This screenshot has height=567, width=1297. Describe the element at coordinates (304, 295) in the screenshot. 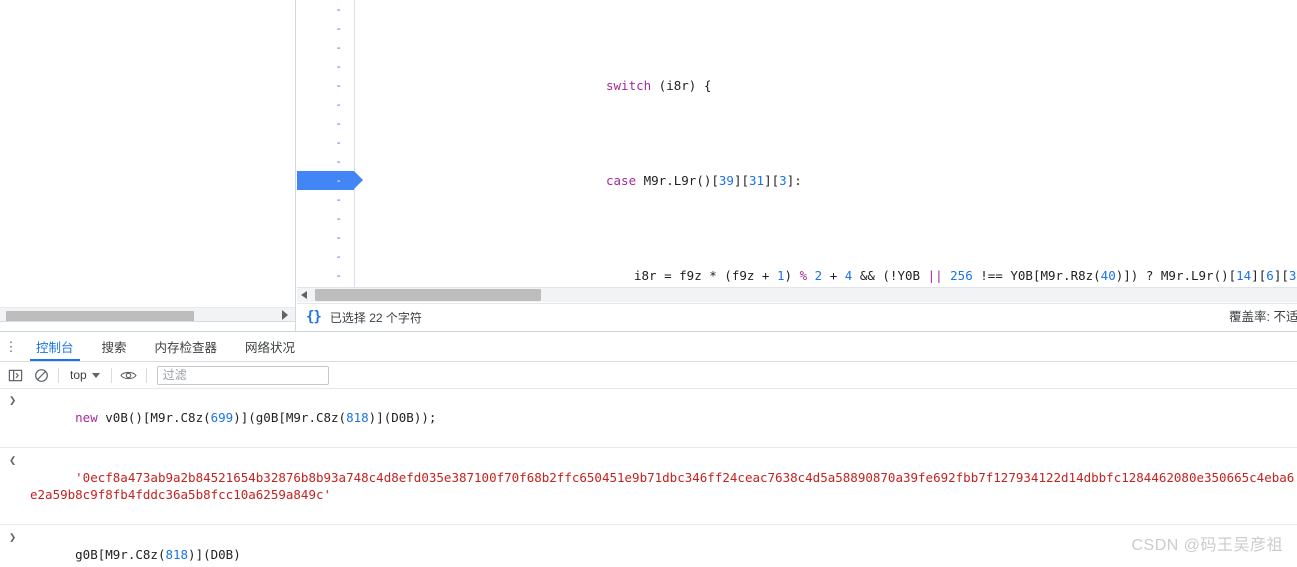

I see `chevron-left-icon` at that location.